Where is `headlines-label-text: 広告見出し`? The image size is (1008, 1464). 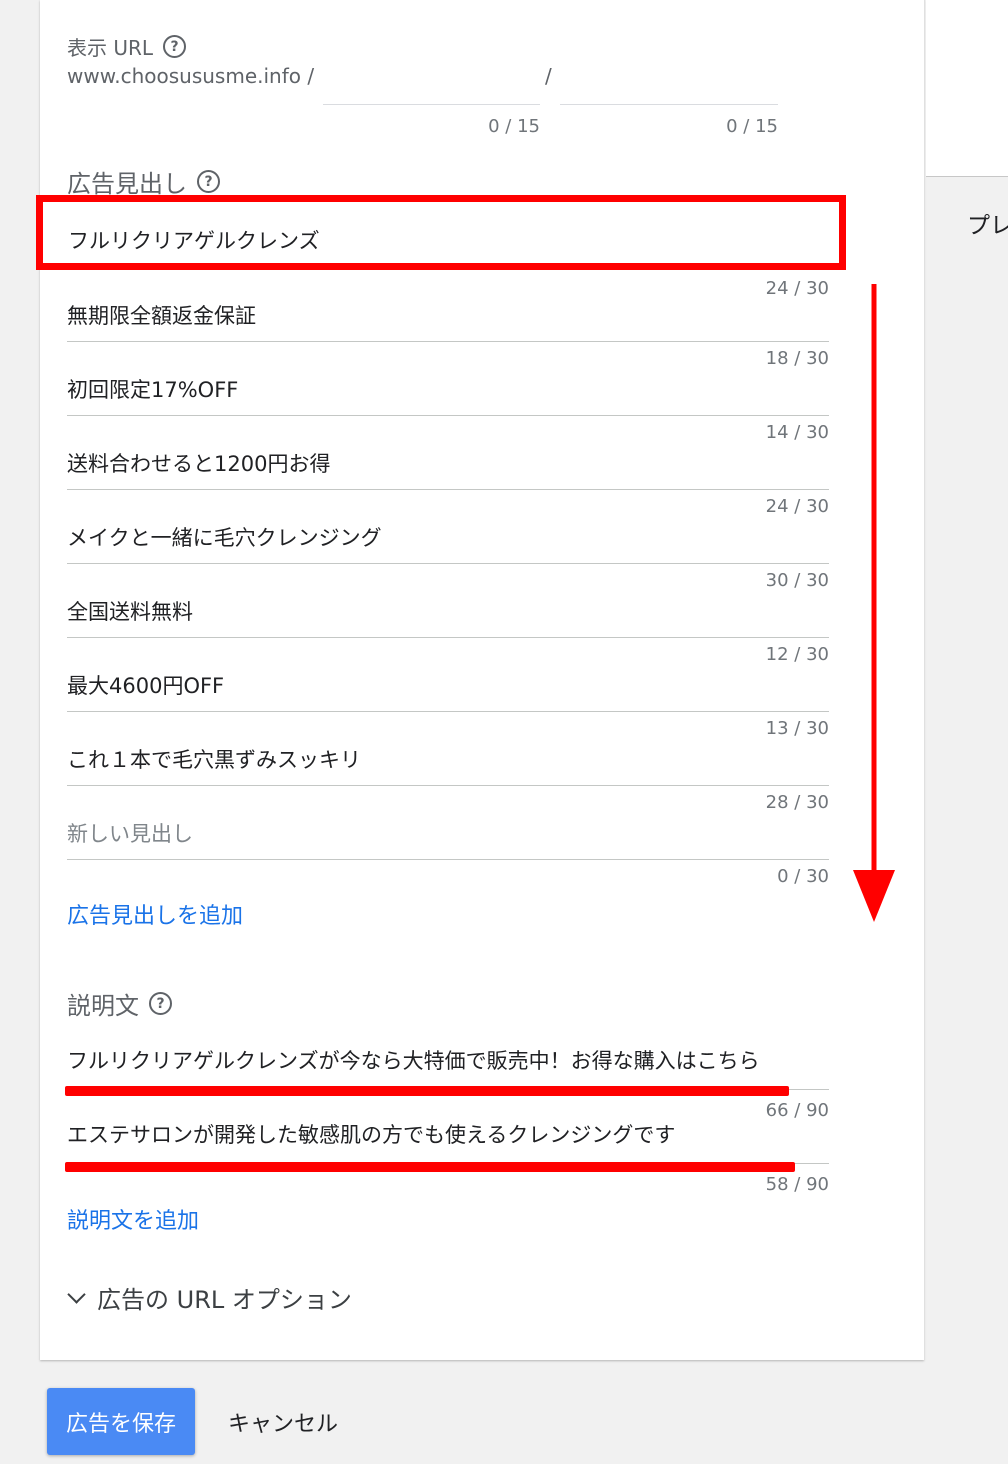 headlines-label-text: 広告見出し is located at coordinates (127, 184).